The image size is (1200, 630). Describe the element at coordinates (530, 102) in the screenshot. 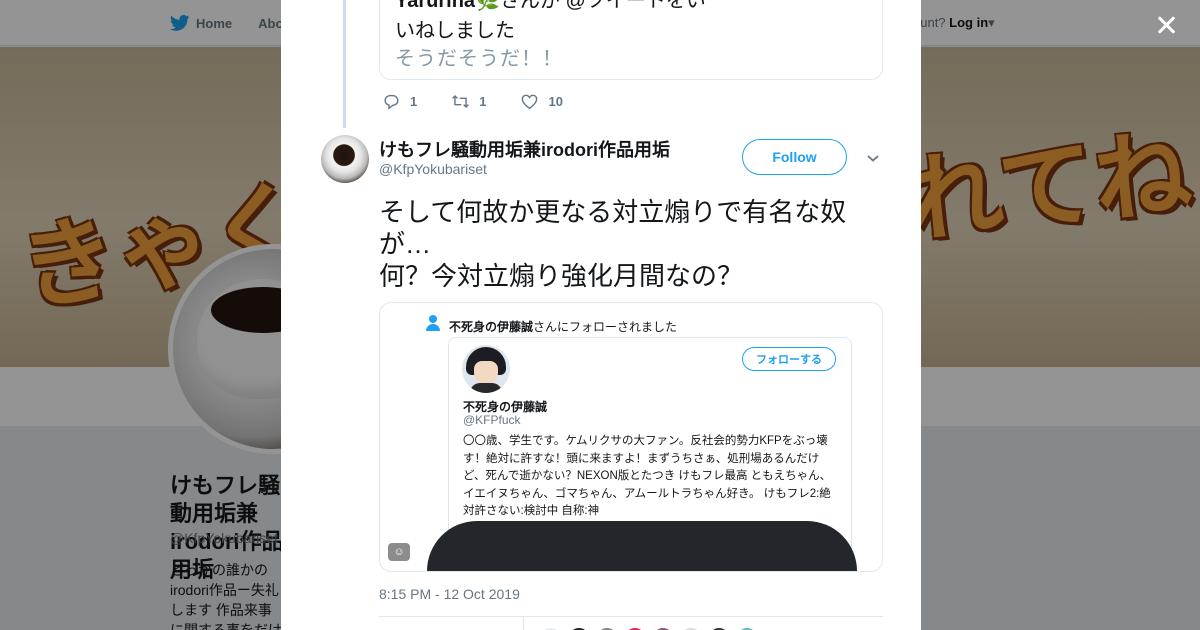

I see `heart-icon` at that location.